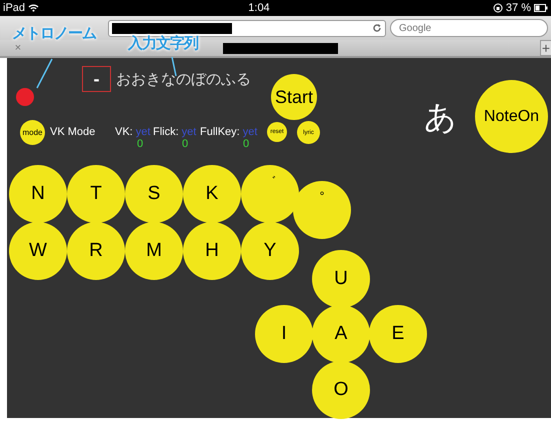 Image resolution: width=551 pixels, height=421 pixels. I want to click on key-button: A, so click(341, 334).